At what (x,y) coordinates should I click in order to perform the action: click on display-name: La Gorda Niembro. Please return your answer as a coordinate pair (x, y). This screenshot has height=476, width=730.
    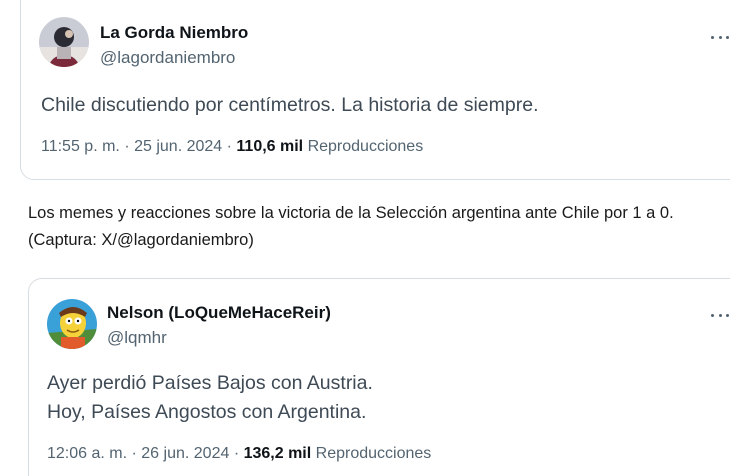
    Looking at the image, I should click on (174, 33).